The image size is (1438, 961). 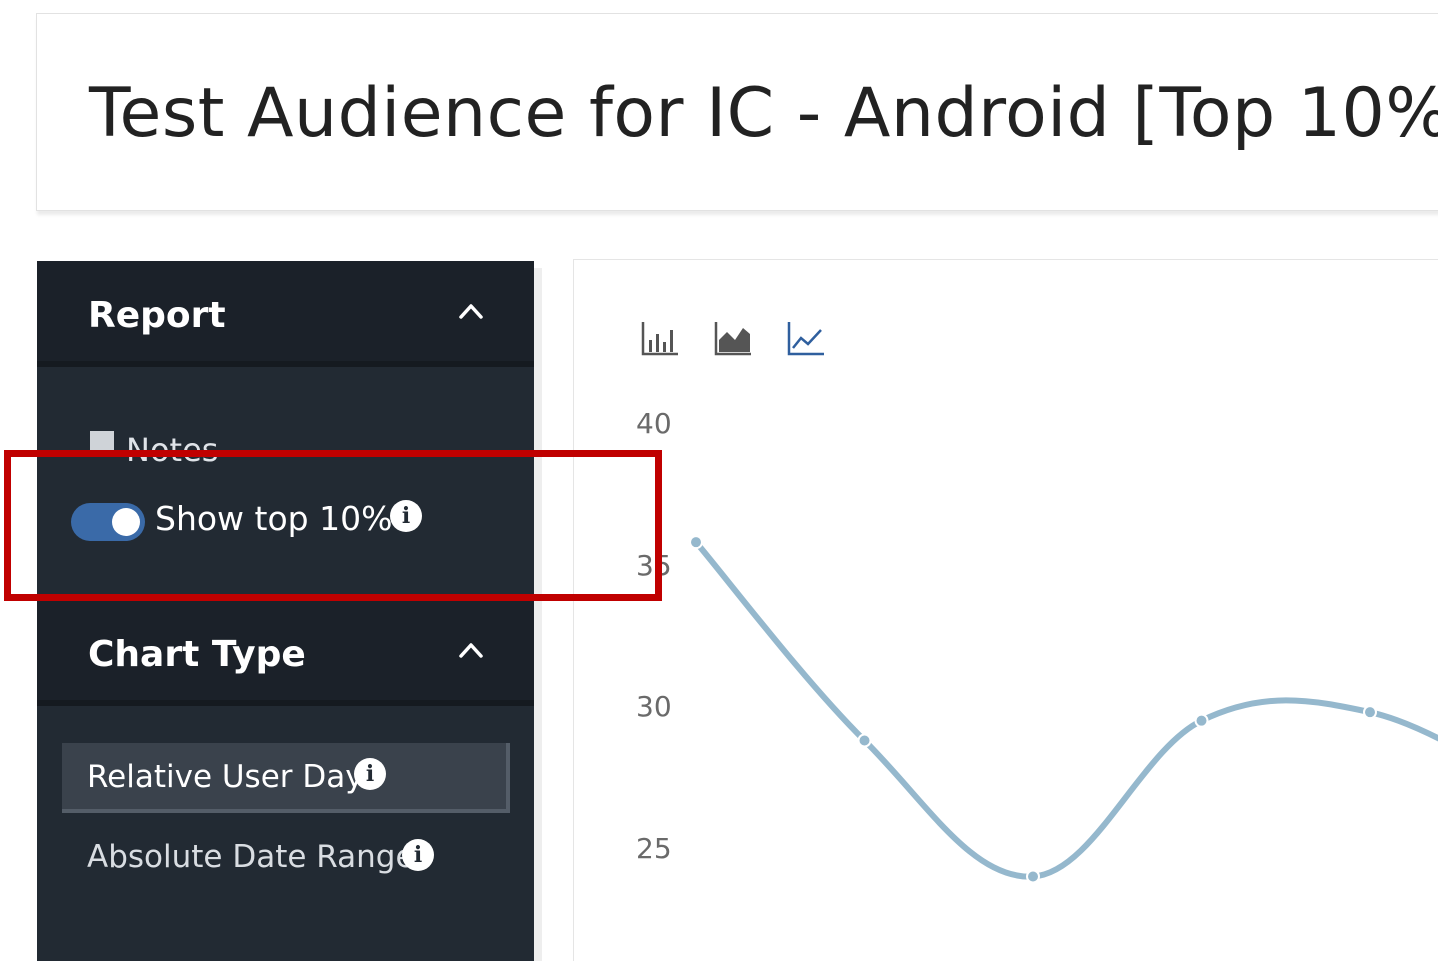 I want to click on highlight-box, so click(x=333, y=525).